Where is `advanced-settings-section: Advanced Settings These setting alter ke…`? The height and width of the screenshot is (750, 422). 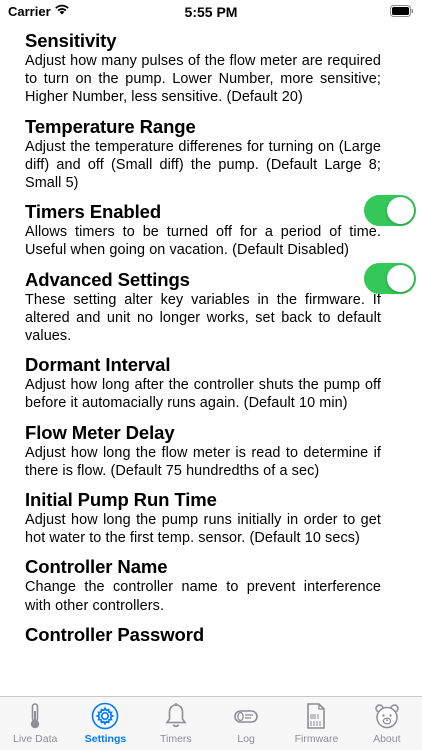
advanced-settings-section: Advanced Settings These setting alter ke… is located at coordinates (220, 304).